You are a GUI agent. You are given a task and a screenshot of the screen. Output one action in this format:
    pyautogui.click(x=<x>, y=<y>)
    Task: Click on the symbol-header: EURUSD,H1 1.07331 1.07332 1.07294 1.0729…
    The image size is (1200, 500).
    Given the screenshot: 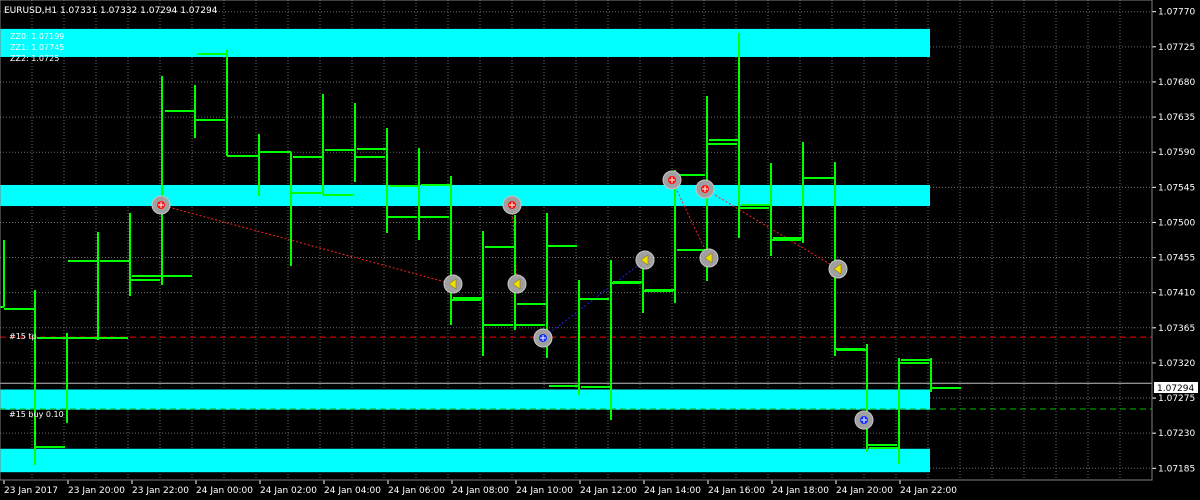 What is the action you would take?
    pyautogui.click(x=111, y=11)
    